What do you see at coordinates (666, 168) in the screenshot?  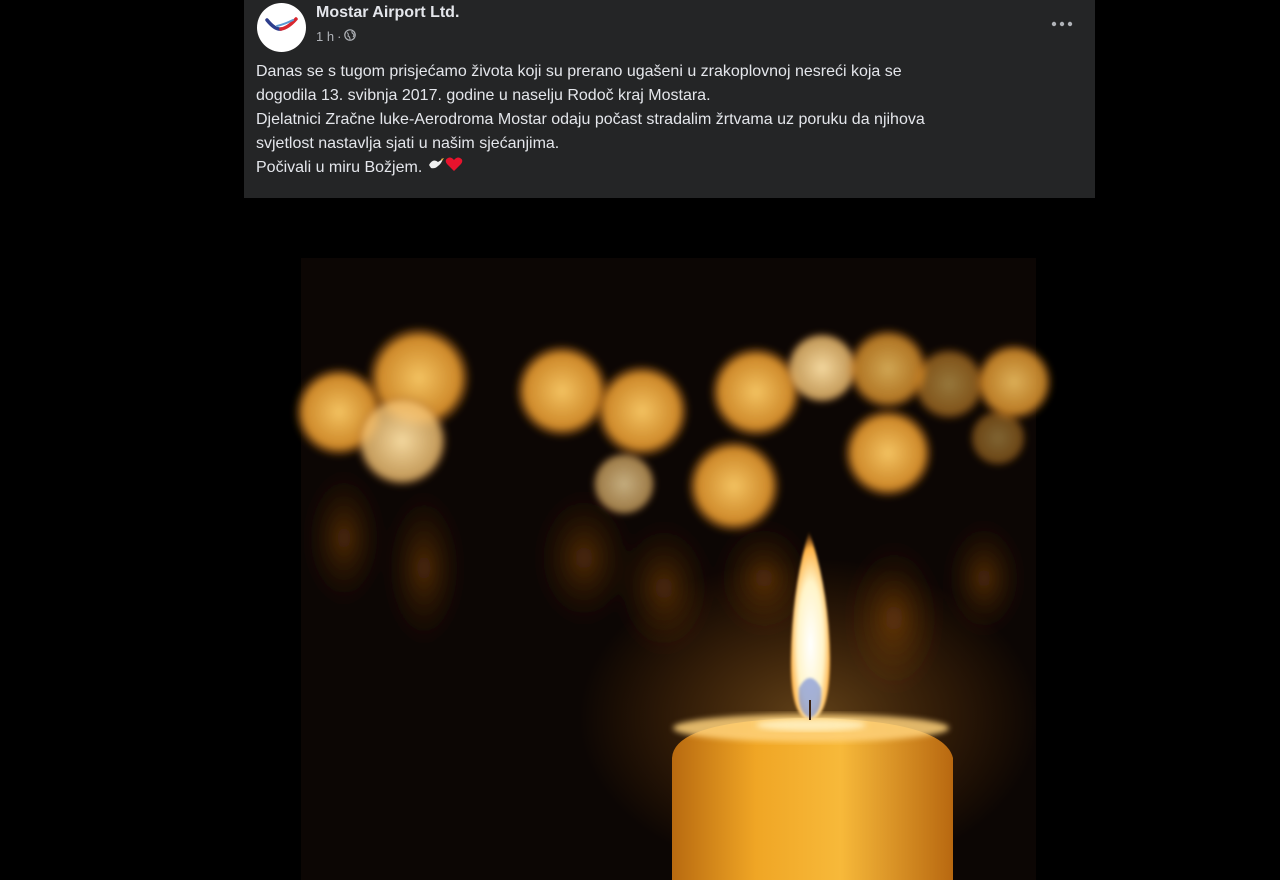 I see `post-text-last-line: Počivali u miru Božjem.` at bounding box center [666, 168].